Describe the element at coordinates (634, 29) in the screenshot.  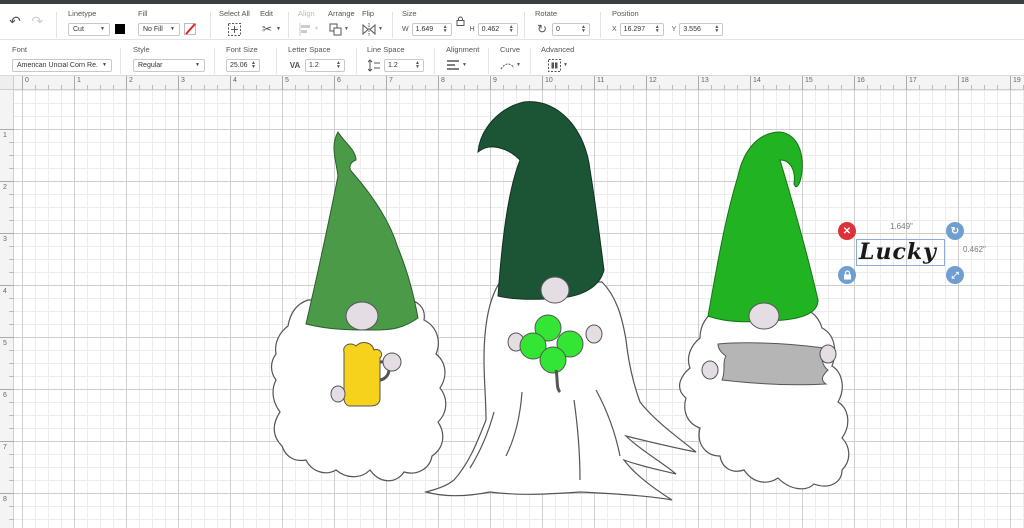
I see `position-x-value: 16.297` at that location.